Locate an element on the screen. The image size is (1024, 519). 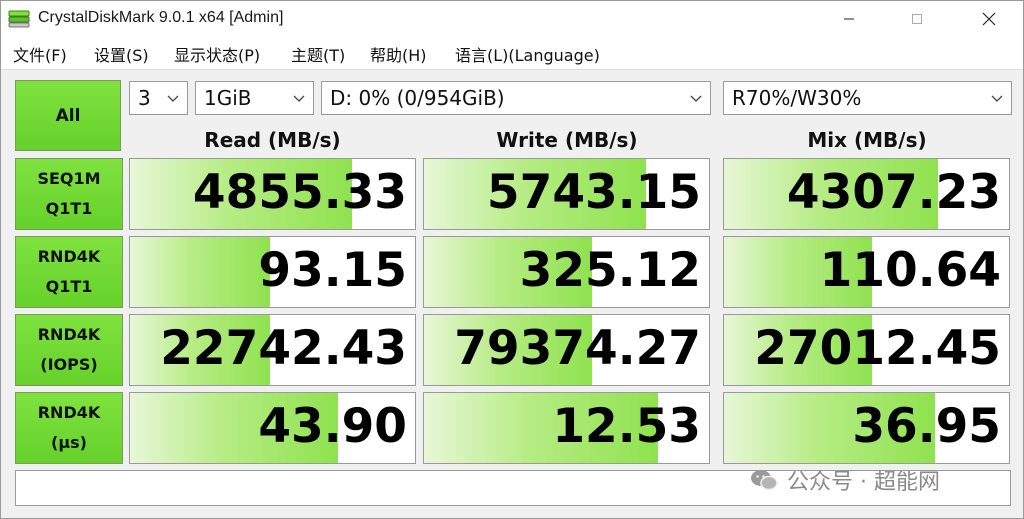
wechat-icon is located at coordinates (764, 480).